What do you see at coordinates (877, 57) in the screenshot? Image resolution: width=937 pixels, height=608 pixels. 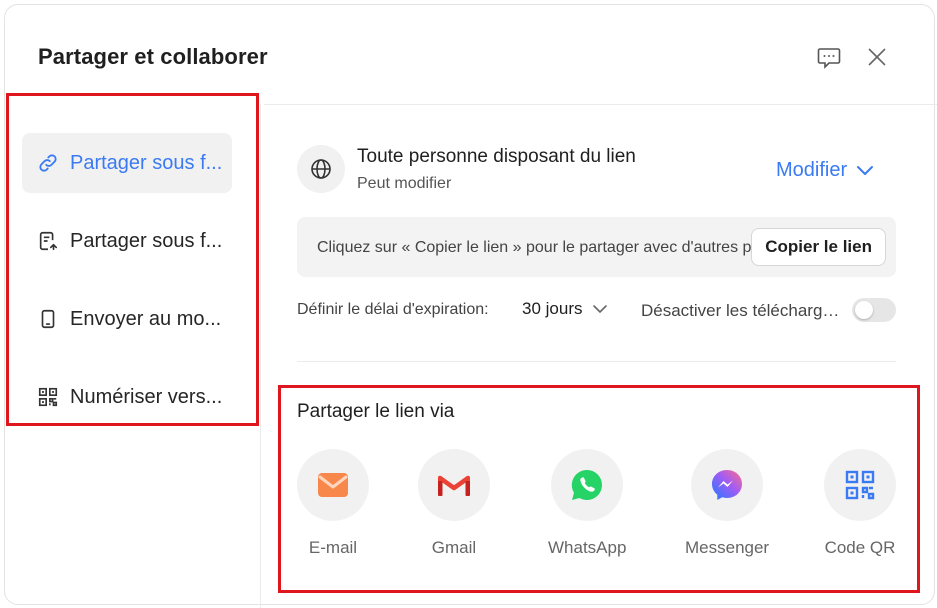 I see `close-icon` at bounding box center [877, 57].